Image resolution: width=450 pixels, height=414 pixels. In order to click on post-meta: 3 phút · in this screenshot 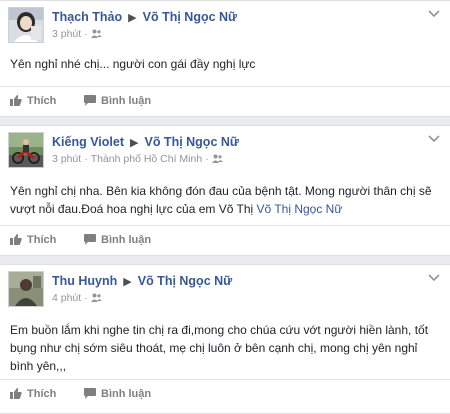, I will do `click(77, 34)`.